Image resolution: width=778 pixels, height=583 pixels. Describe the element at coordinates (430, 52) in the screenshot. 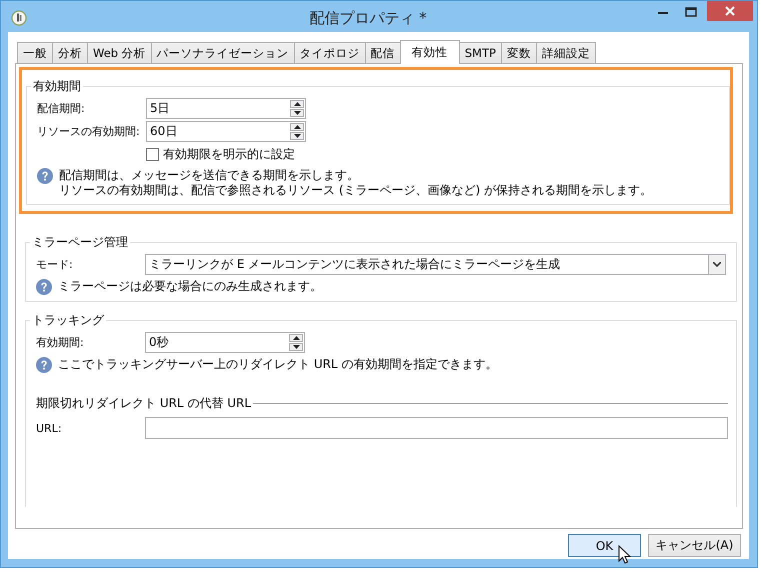

I see `tab: 有効性` at that location.